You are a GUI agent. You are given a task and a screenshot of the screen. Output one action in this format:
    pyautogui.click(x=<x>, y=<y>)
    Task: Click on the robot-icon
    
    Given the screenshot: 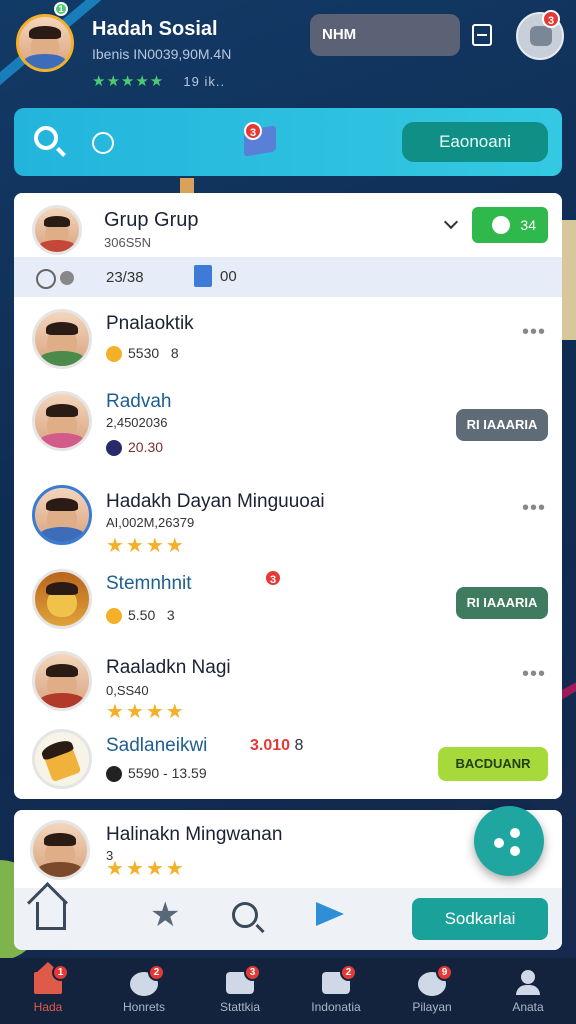 What is the action you would take?
    pyautogui.click(x=541, y=36)
    